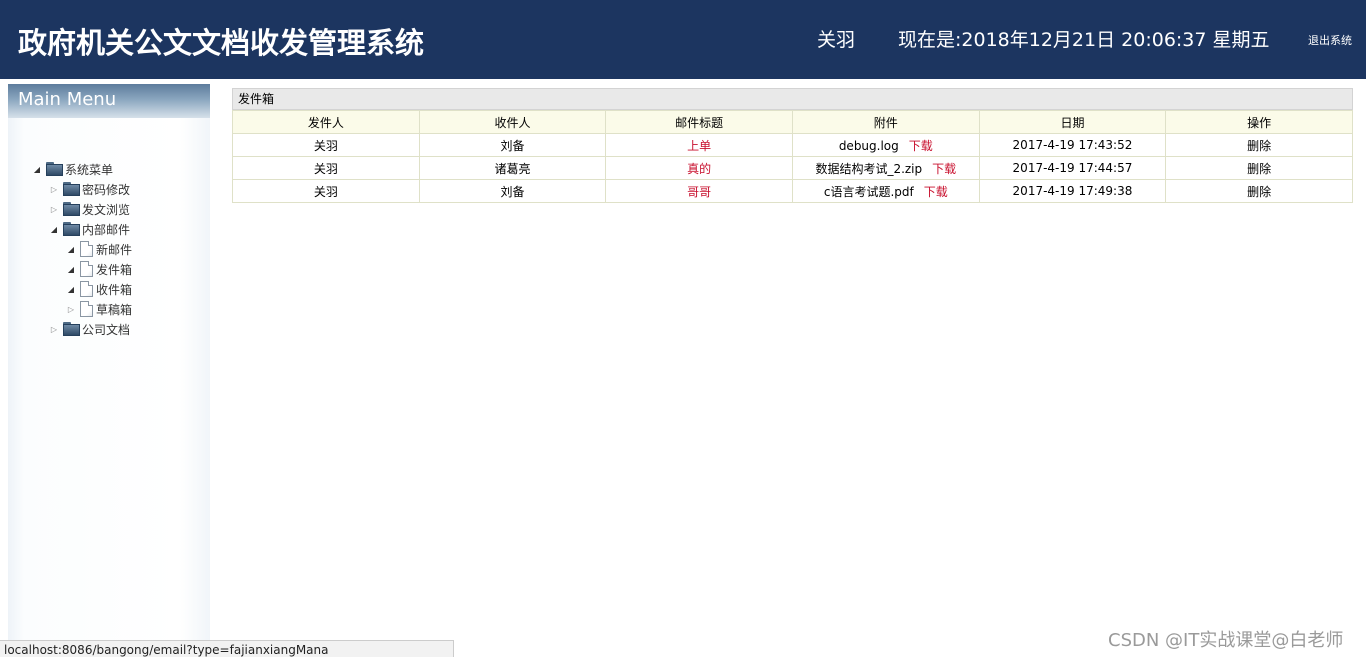  What do you see at coordinates (114, 269) in the screenshot?
I see `tree-item-label: 发件箱` at bounding box center [114, 269].